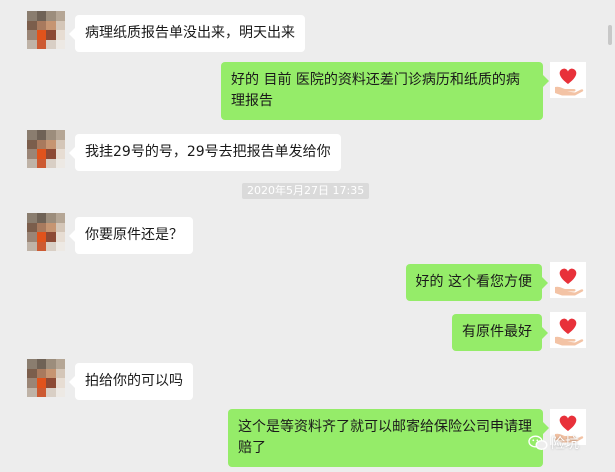  What do you see at coordinates (610, 35) in the screenshot?
I see `scrollbar` at bounding box center [610, 35].